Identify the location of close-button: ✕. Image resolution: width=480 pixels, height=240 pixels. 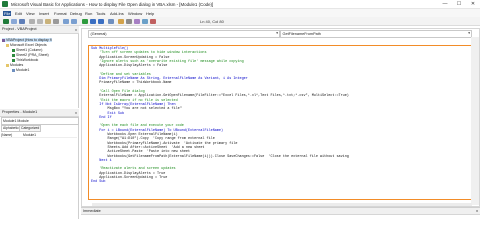
(473, 4).